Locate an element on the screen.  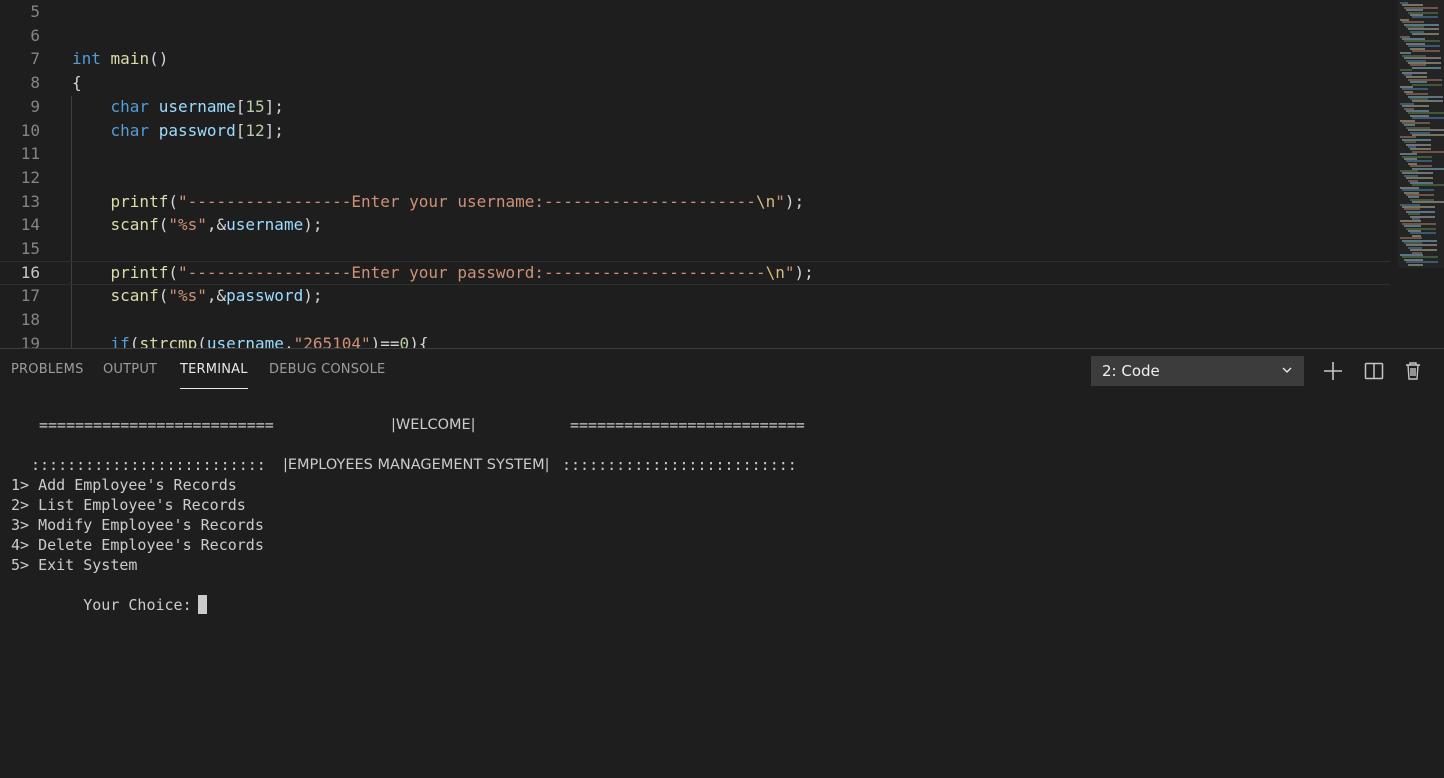
code-line: 6 is located at coordinates (695, 36).